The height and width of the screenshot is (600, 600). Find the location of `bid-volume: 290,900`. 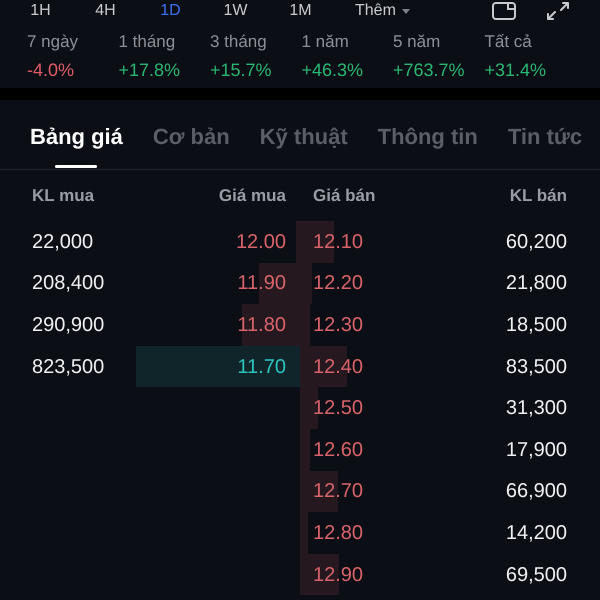

bid-volume: 290,900 is located at coordinates (68, 324).